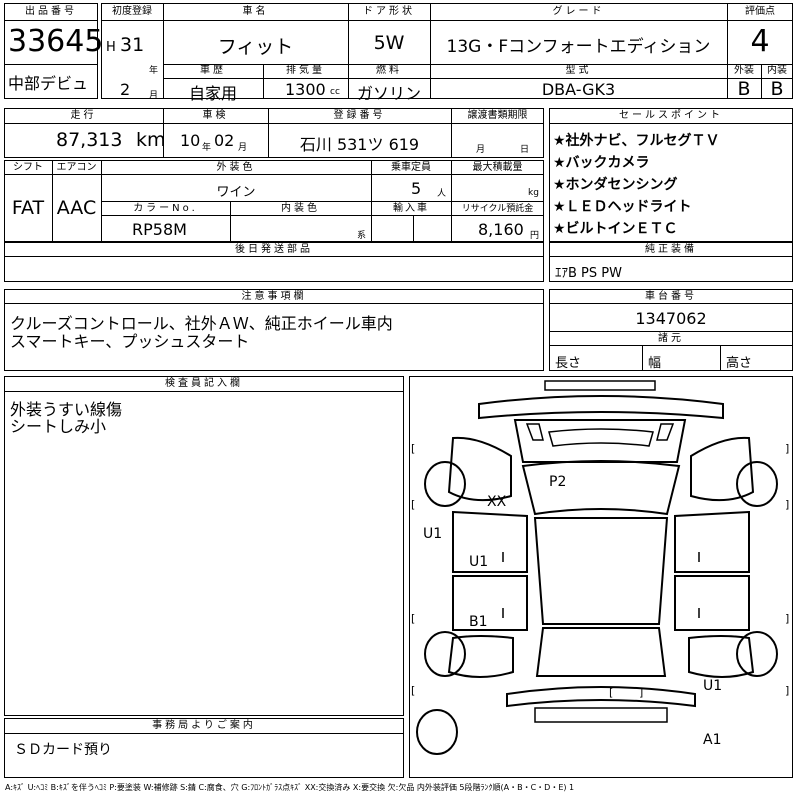 The image size is (800, 800). Describe the element at coordinates (165, 208) in the screenshot. I see `color-no-label: カラーNo.` at that location.